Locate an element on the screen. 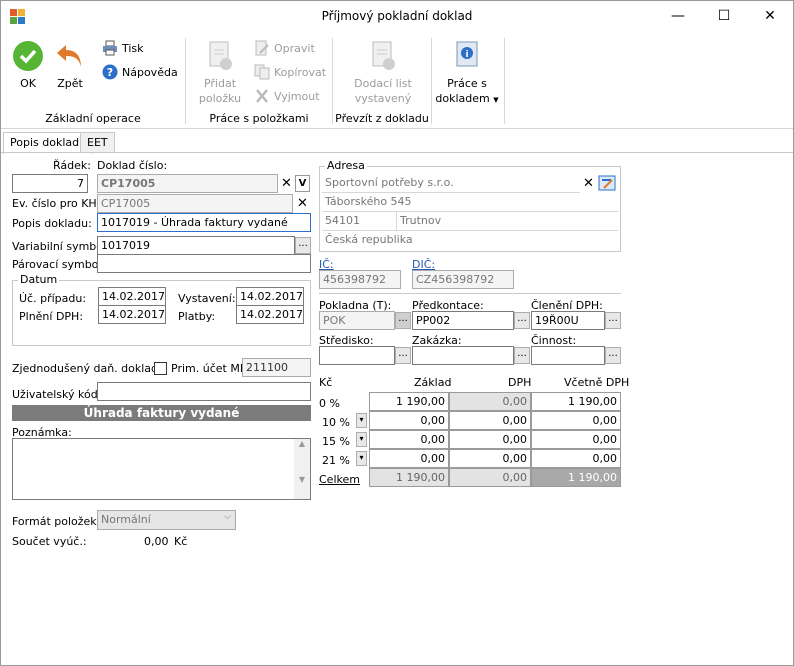 The image size is (794, 666). pairing-symbol-field is located at coordinates (204, 263).